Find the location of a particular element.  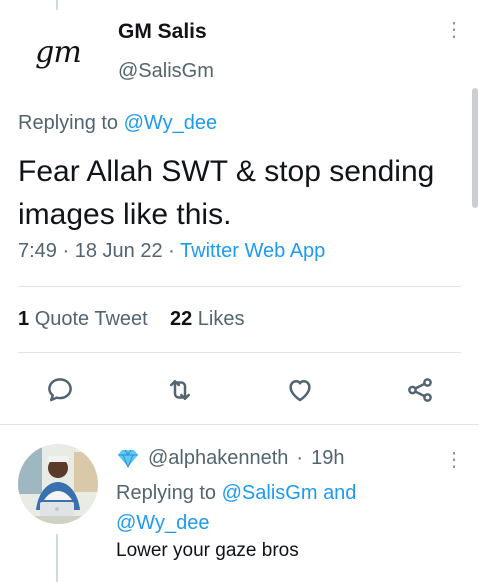

share-button is located at coordinates (420, 390).